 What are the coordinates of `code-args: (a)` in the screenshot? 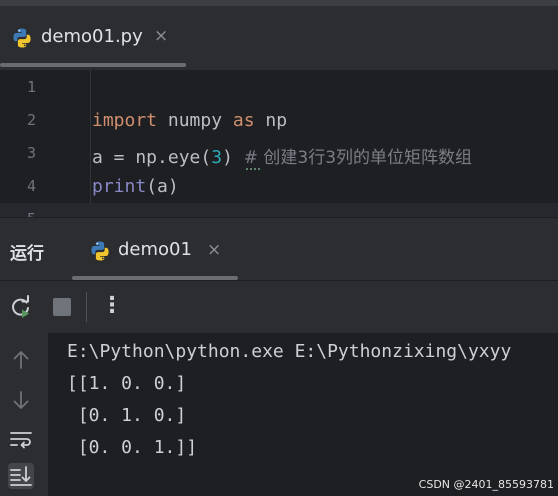 It's located at (162, 186).